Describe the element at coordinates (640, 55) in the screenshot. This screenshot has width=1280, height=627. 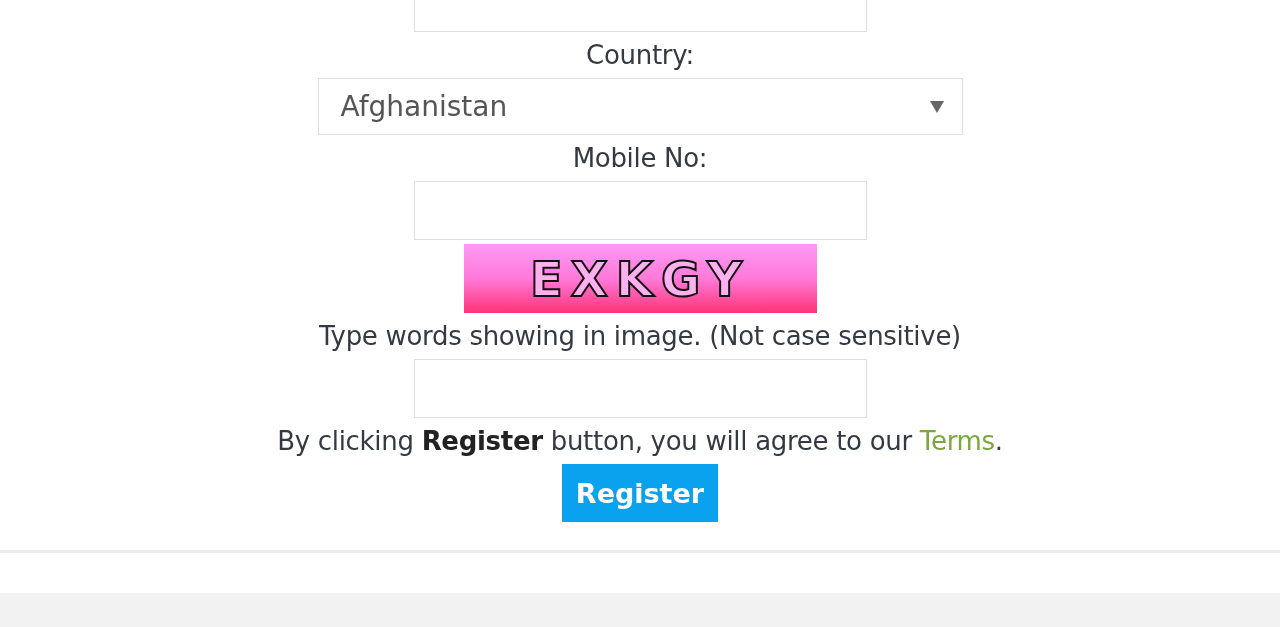
I see `field-label: Country:` at that location.